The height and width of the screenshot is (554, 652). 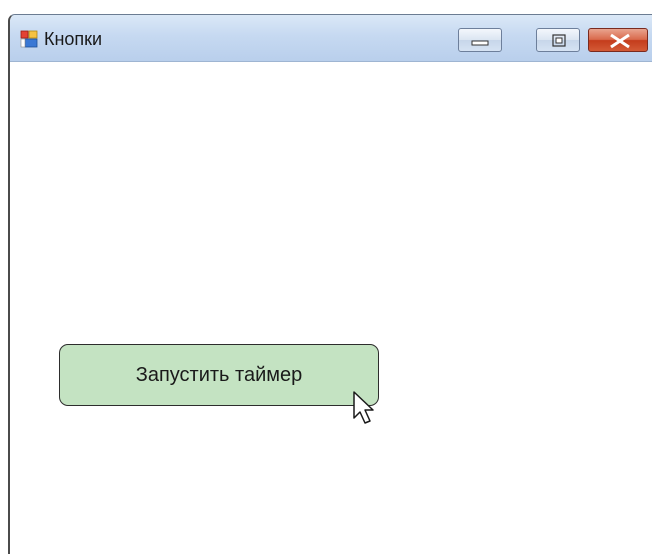 What do you see at coordinates (558, 40) in the screenshot?
I see `maximize-button` at bounding box center [558, 40].